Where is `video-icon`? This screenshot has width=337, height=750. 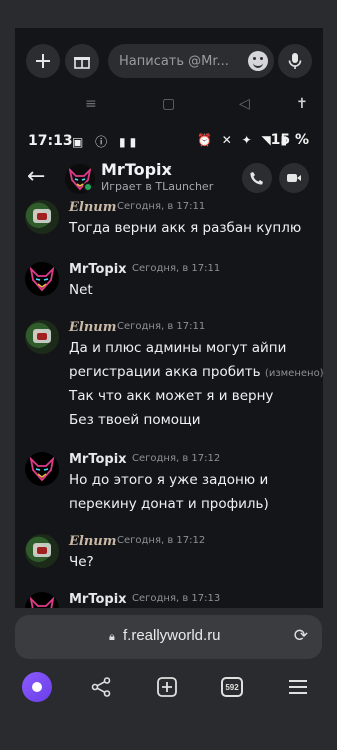 video-icon is located at coordinates (294, 178).